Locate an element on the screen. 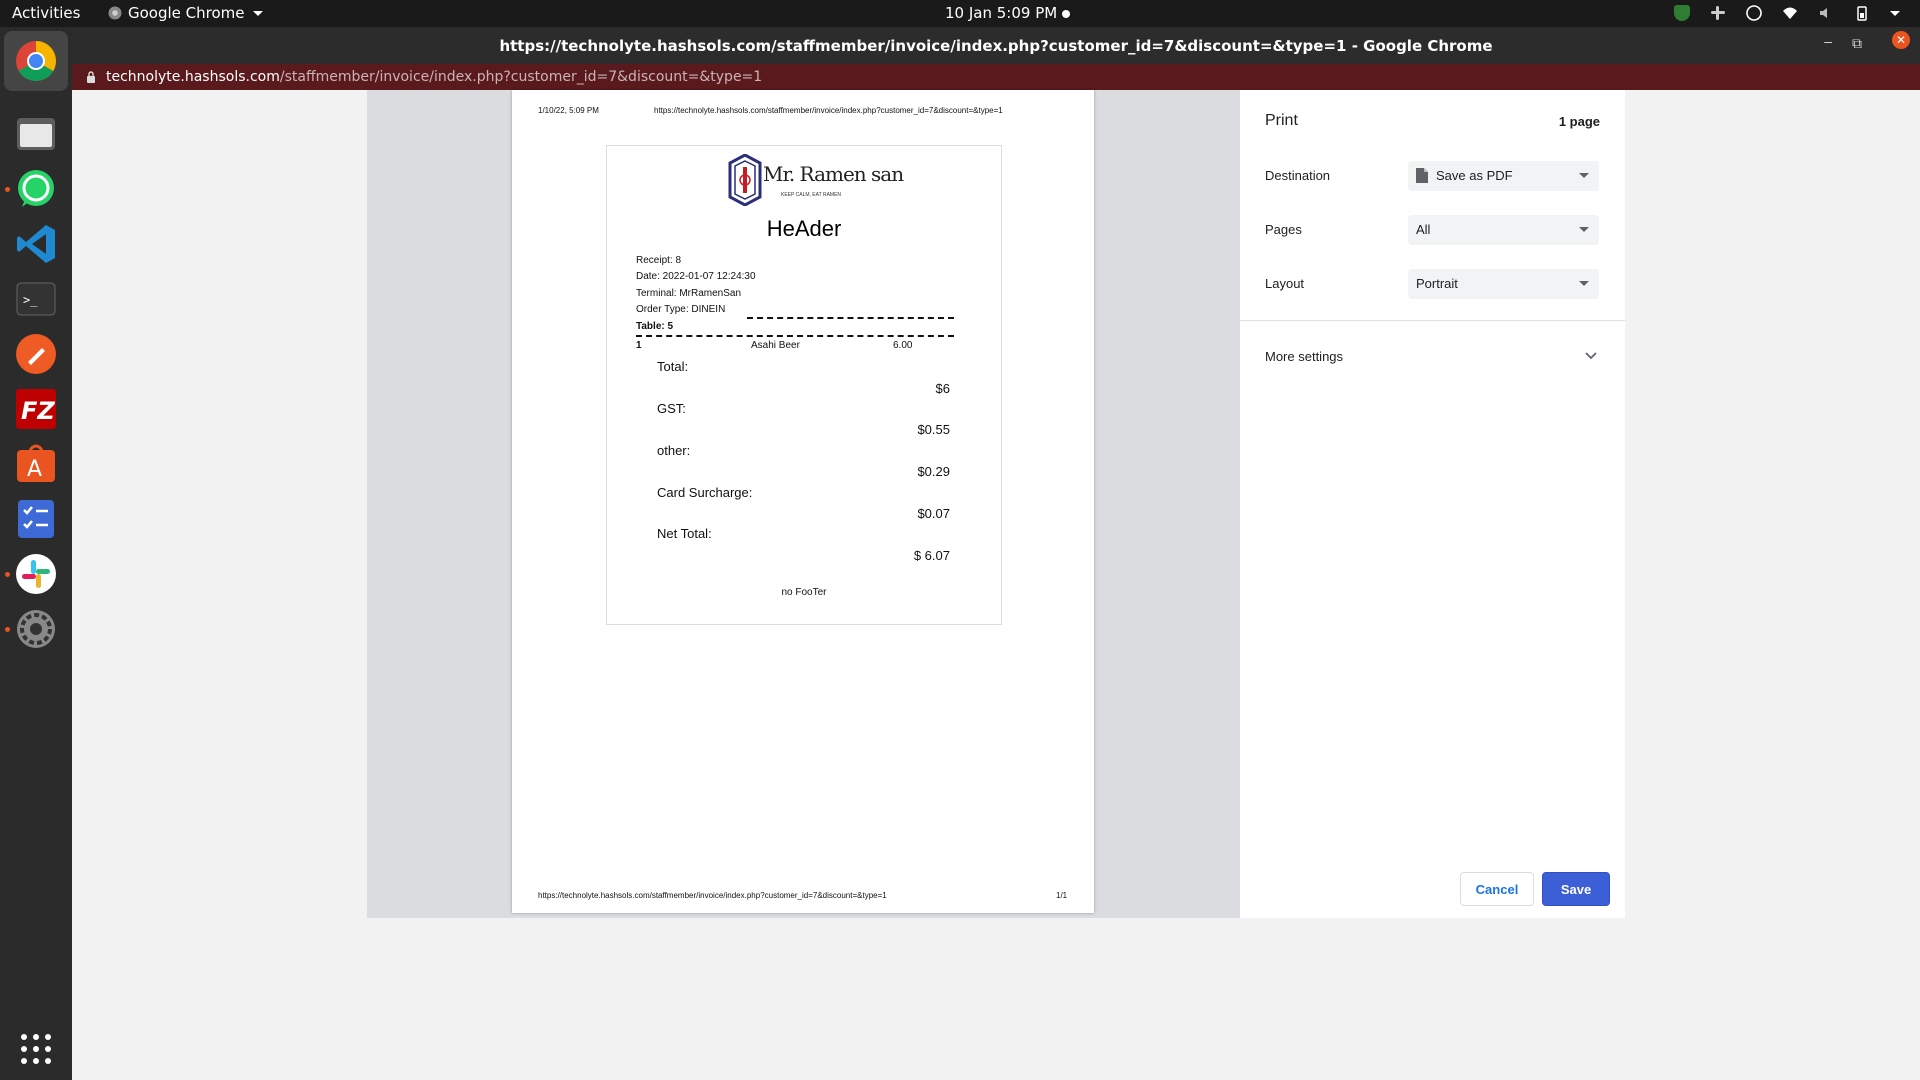 The image size is (1920, 1080). minimize-icon: – is located at coordinates (1828, 41).